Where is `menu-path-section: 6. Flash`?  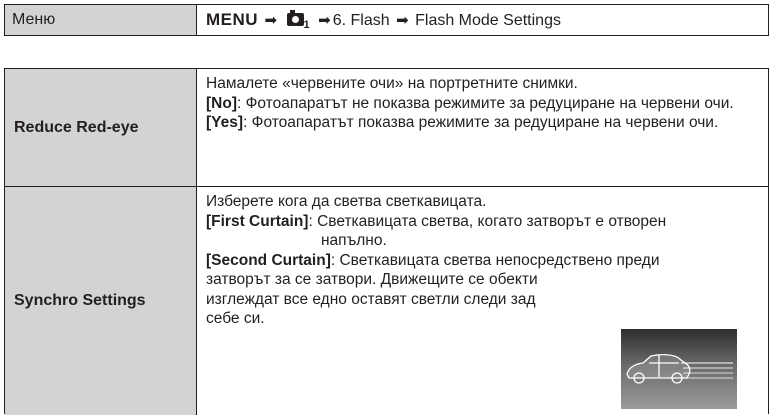 menu-path-section: 6. Flash is located at coordinates (361, 20).